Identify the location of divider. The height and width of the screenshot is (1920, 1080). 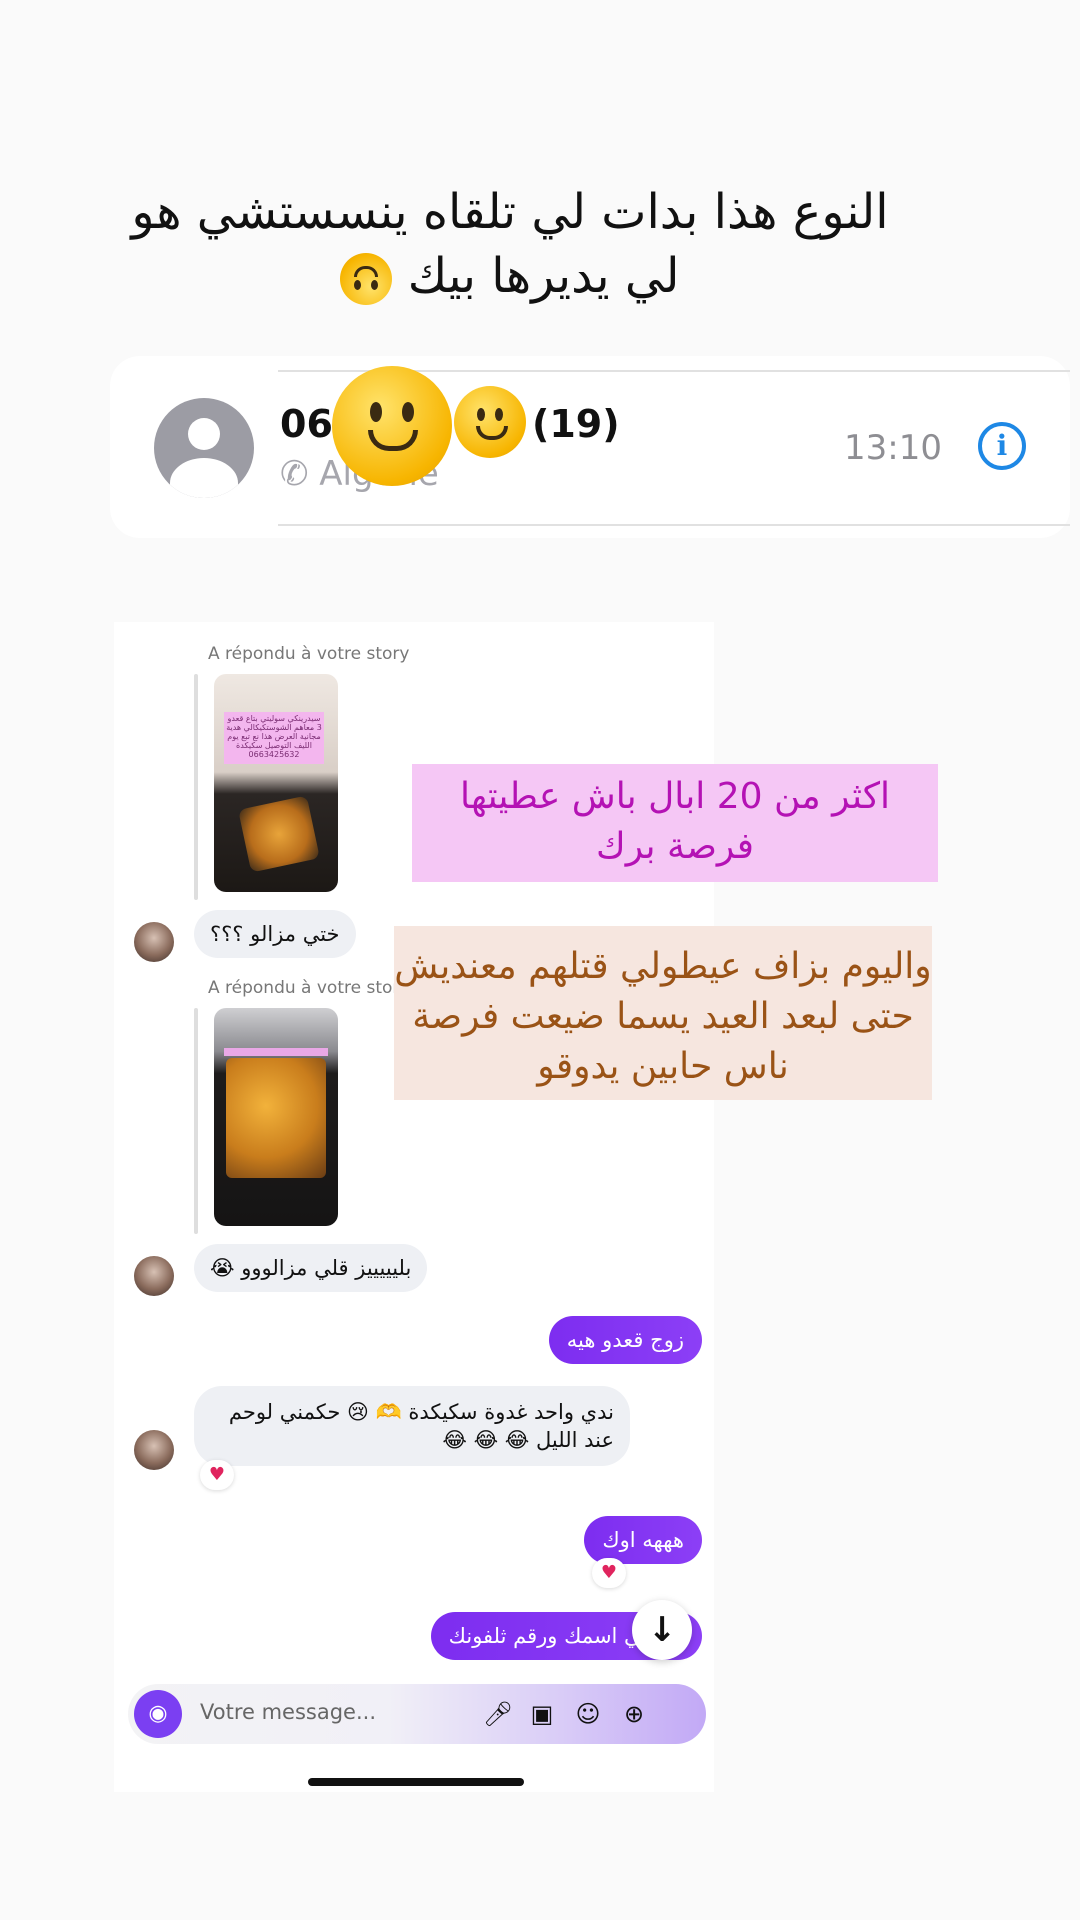
(674, 525).